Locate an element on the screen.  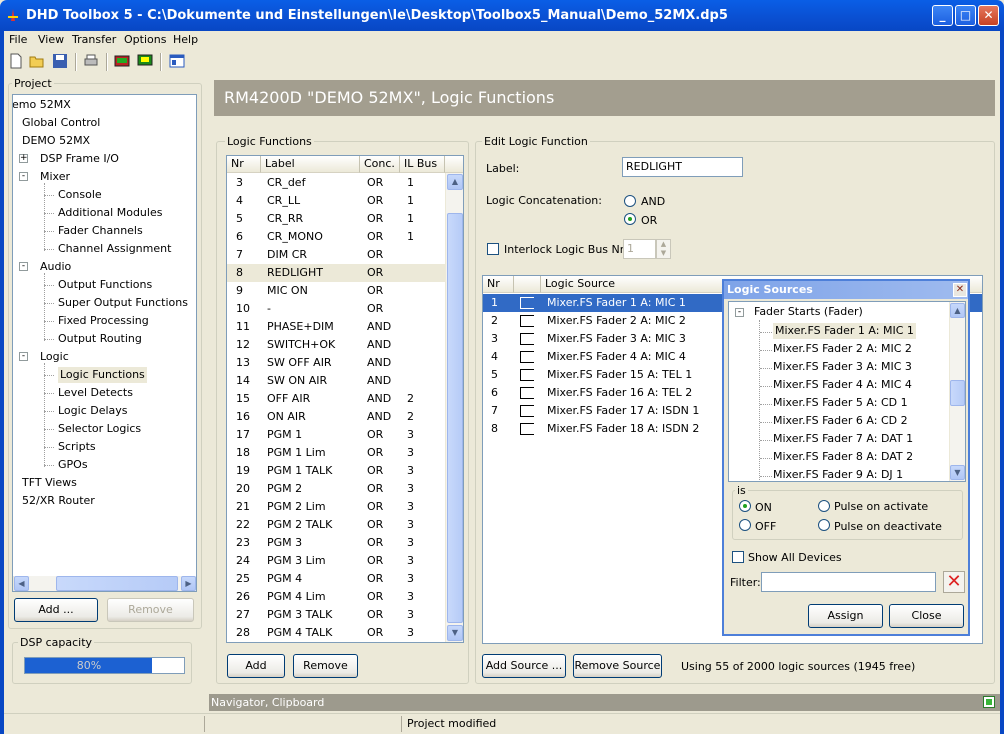
tree-item: Fixed Processing is located at coordinates (103, 321).